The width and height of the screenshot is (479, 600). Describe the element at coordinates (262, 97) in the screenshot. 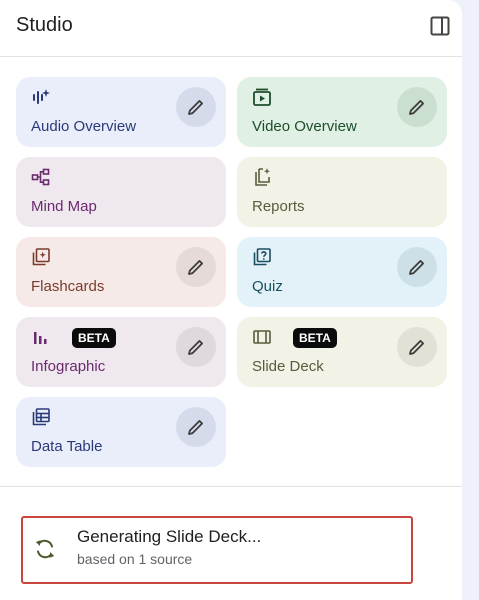

I see `video-play-icon` at that location.